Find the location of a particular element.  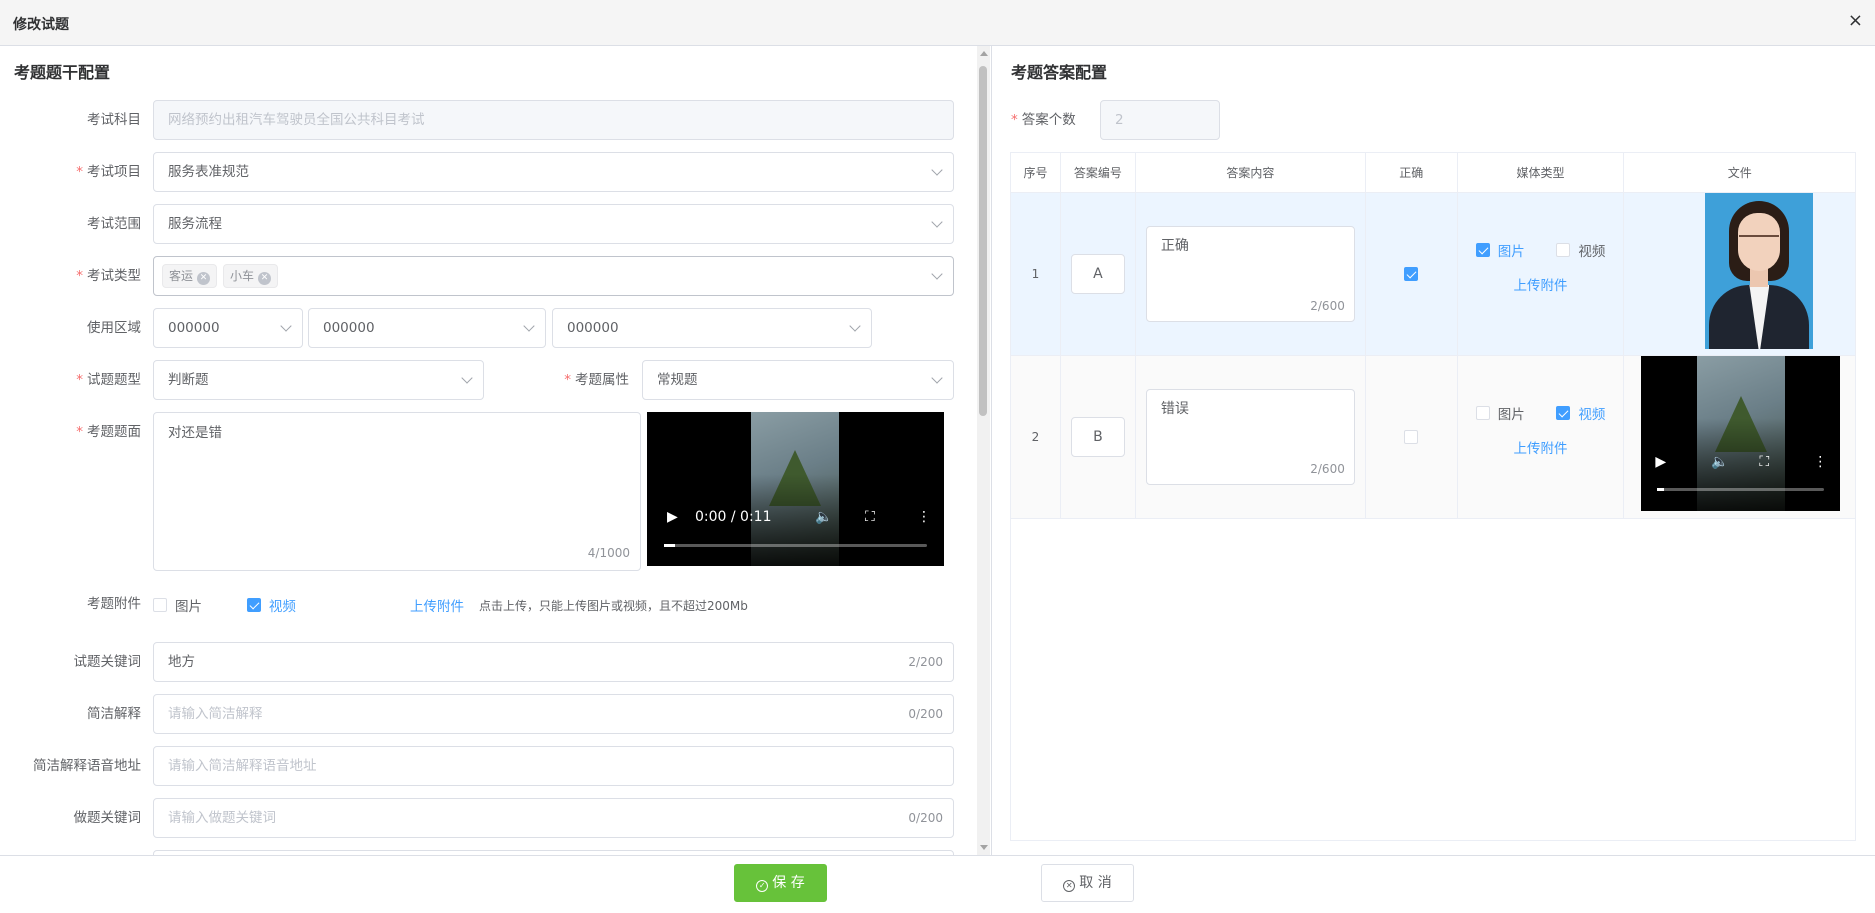

close-icon: × is located at coordinates (1855, 20).